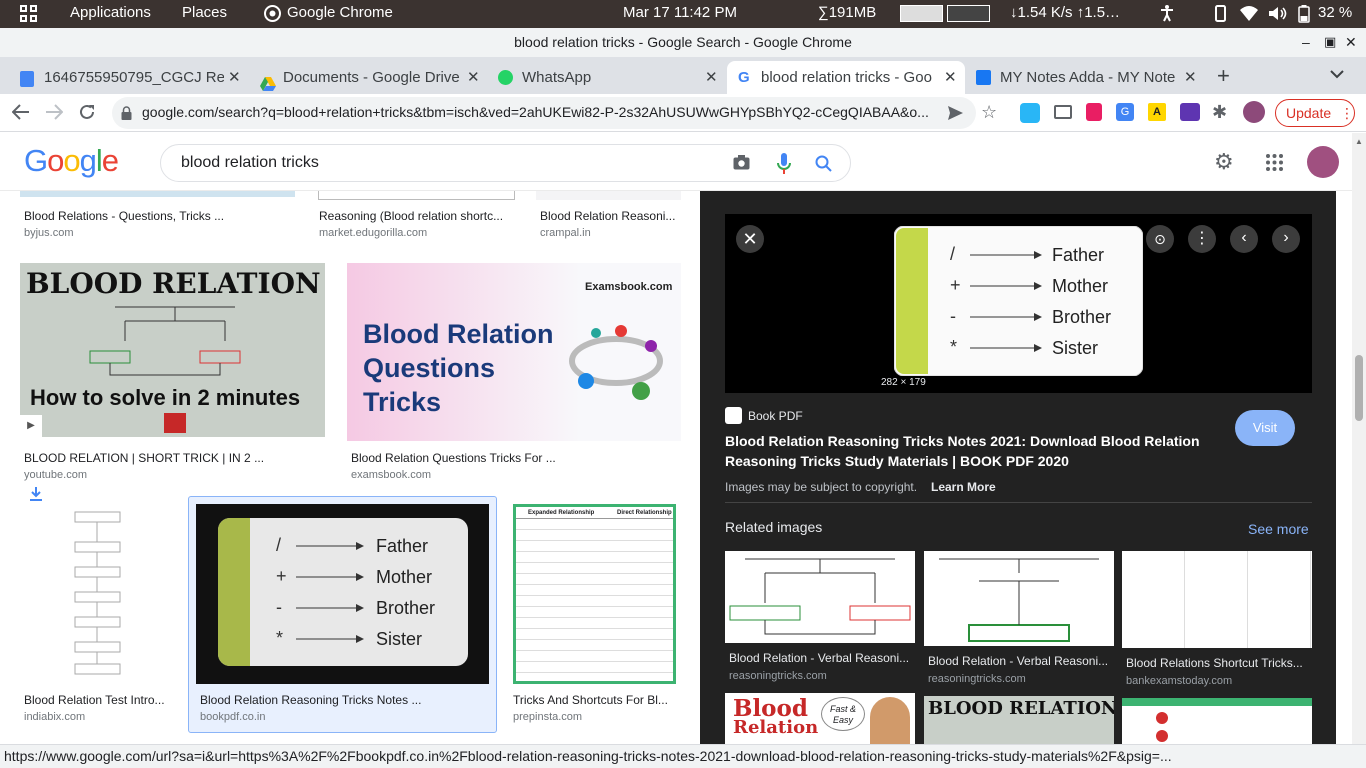 The height and width of the screenshot is (768, 1366). What do you see at coordinates (342, 594) in the screenshot?
I see `result-thumb-bookpdf: / Father + Mother - Brother * Sister` at bounding box center [342, 594].